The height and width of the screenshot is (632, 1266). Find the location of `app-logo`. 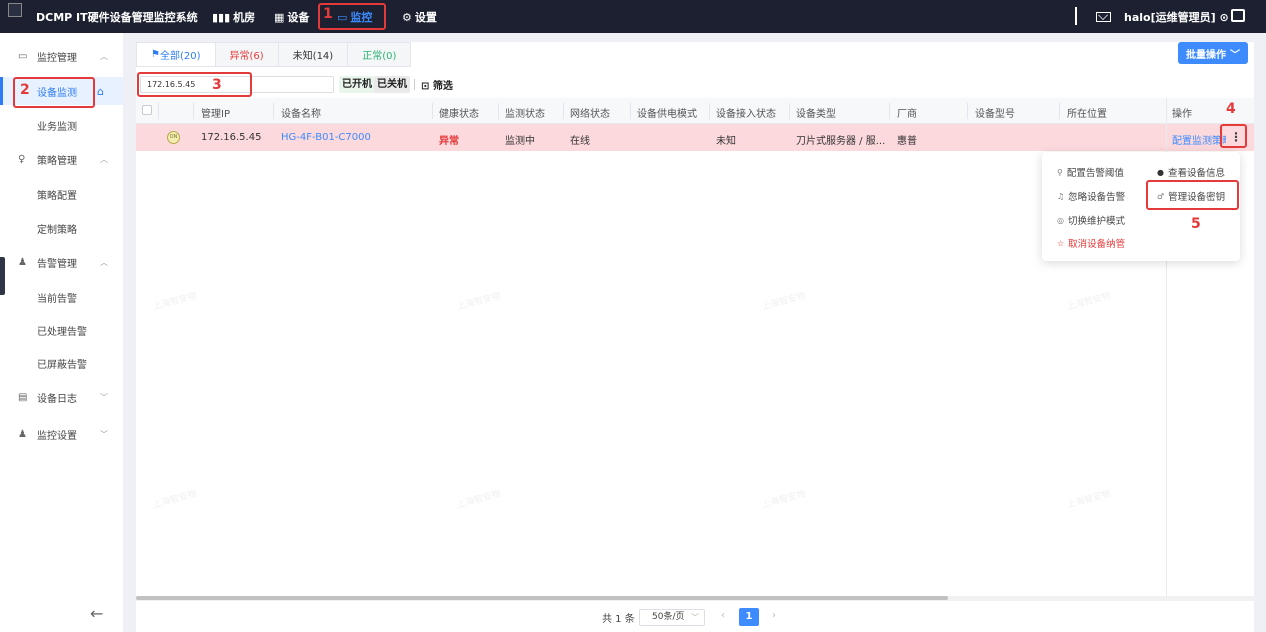

app-logo is located at coordinates (15, 10).